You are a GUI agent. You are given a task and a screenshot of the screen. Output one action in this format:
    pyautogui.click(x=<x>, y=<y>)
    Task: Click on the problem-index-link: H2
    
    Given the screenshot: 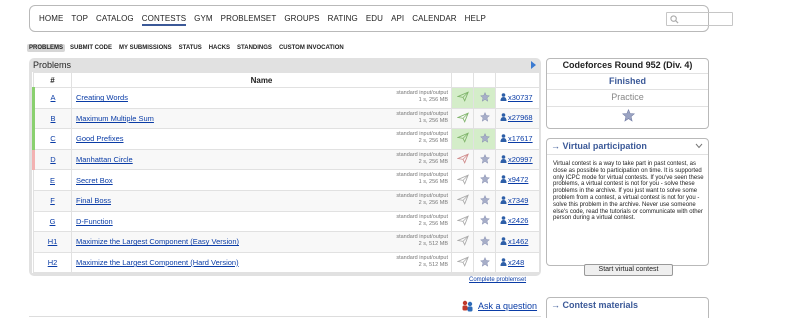 What is the action you would take?
    pyautogui.click(x=53, y=262)
    